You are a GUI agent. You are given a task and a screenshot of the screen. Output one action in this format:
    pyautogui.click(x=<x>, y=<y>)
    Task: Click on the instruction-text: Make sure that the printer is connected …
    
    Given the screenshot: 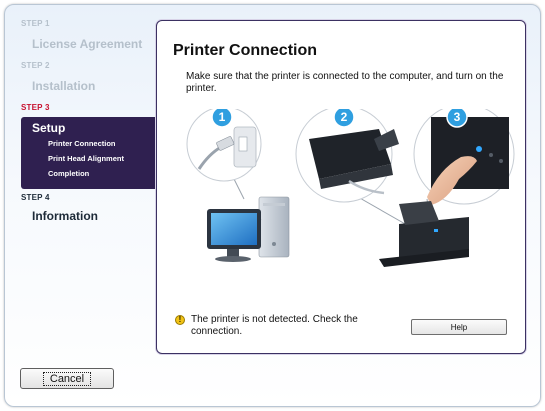 What is the action you would take?
    pyautogui.click(x=345, y=82)
    